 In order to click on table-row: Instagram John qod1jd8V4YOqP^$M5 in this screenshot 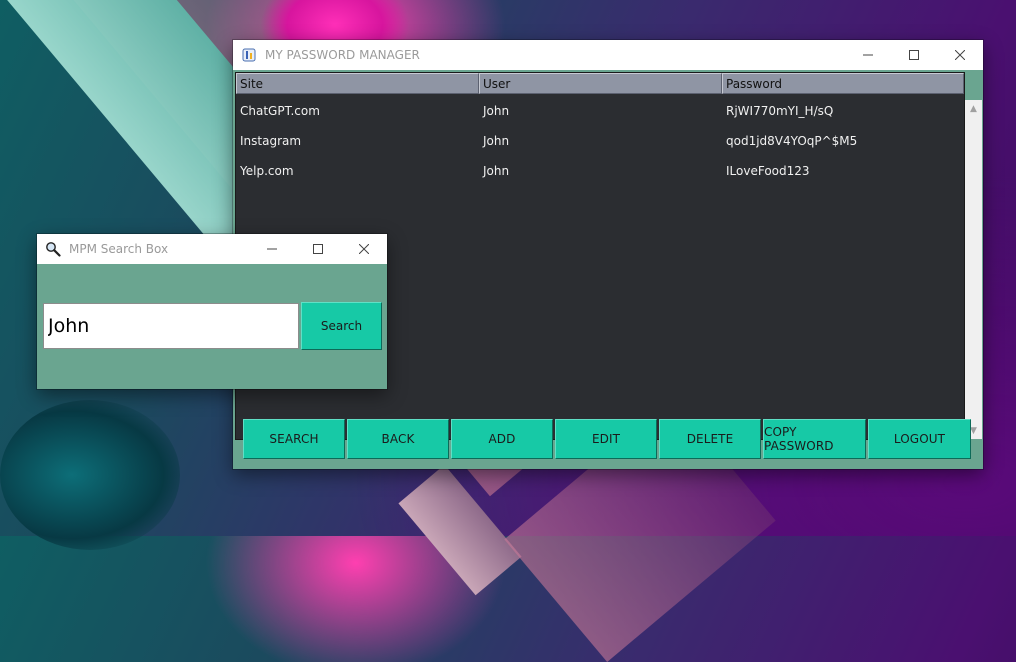, I will do `click(600, 141)`.